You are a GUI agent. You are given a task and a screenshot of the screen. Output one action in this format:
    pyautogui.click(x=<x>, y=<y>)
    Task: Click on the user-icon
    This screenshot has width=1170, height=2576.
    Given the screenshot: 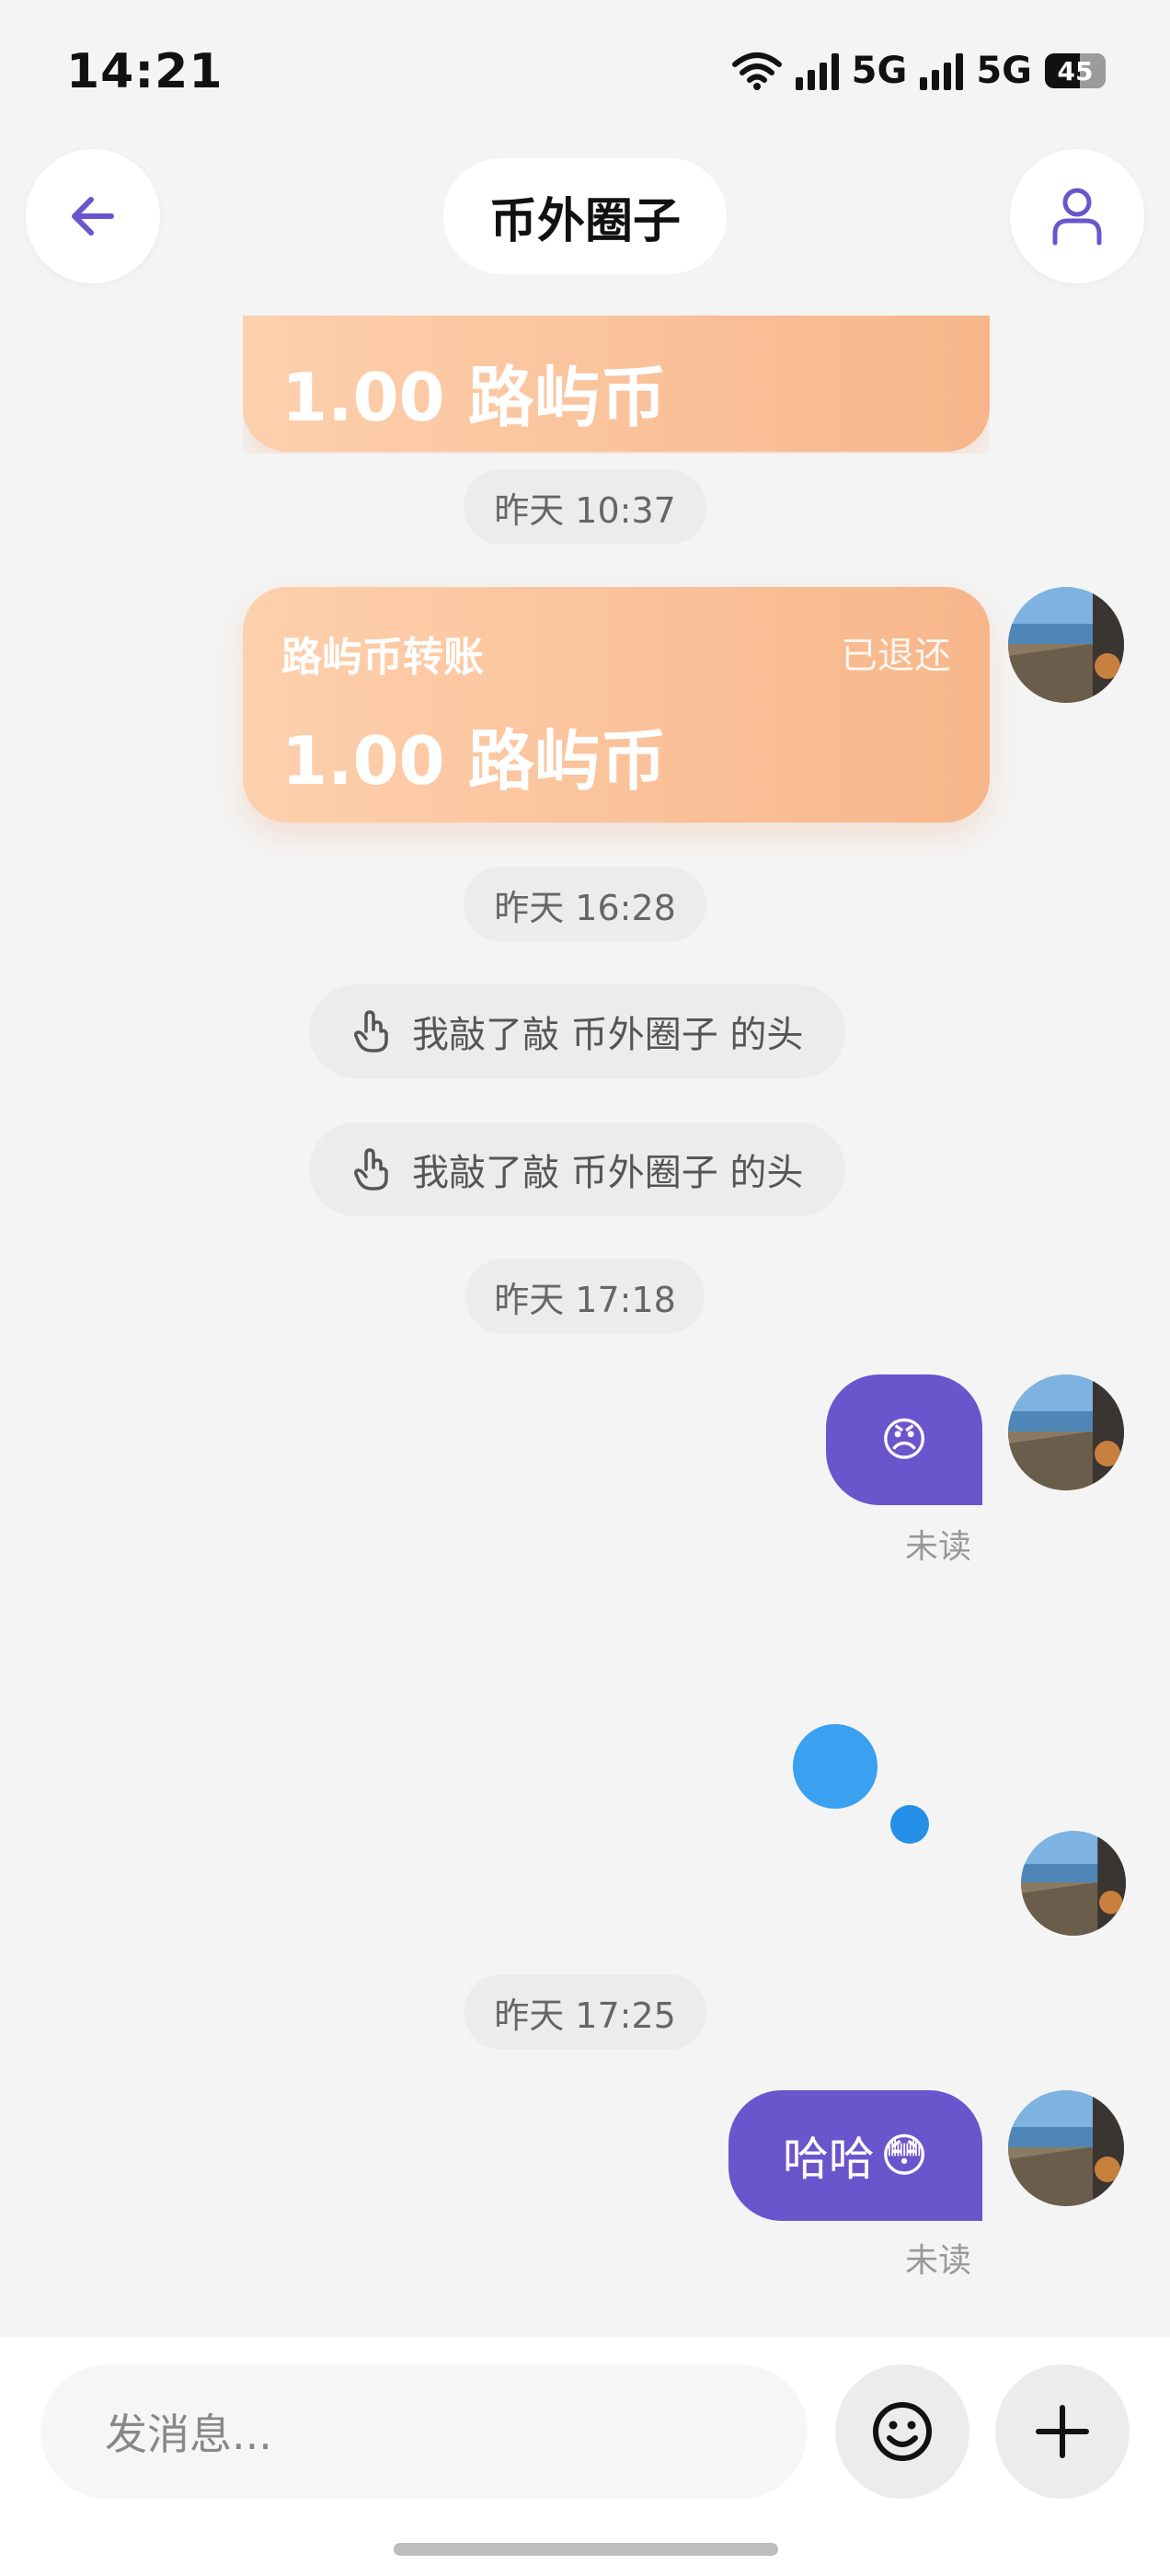 What is the action you would take?
    pyautogui.click(x=1077, y=217)
    